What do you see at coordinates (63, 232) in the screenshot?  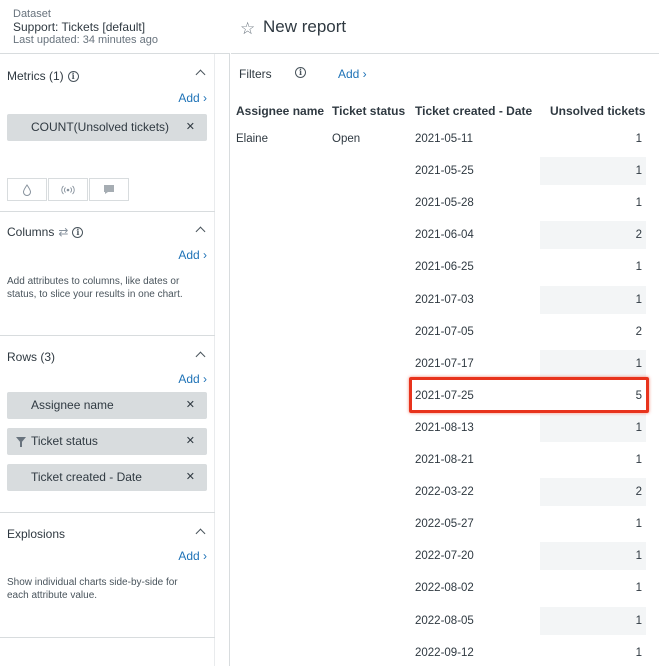 I see `swap-icon: ⇄` at bounding box center [63, 232].